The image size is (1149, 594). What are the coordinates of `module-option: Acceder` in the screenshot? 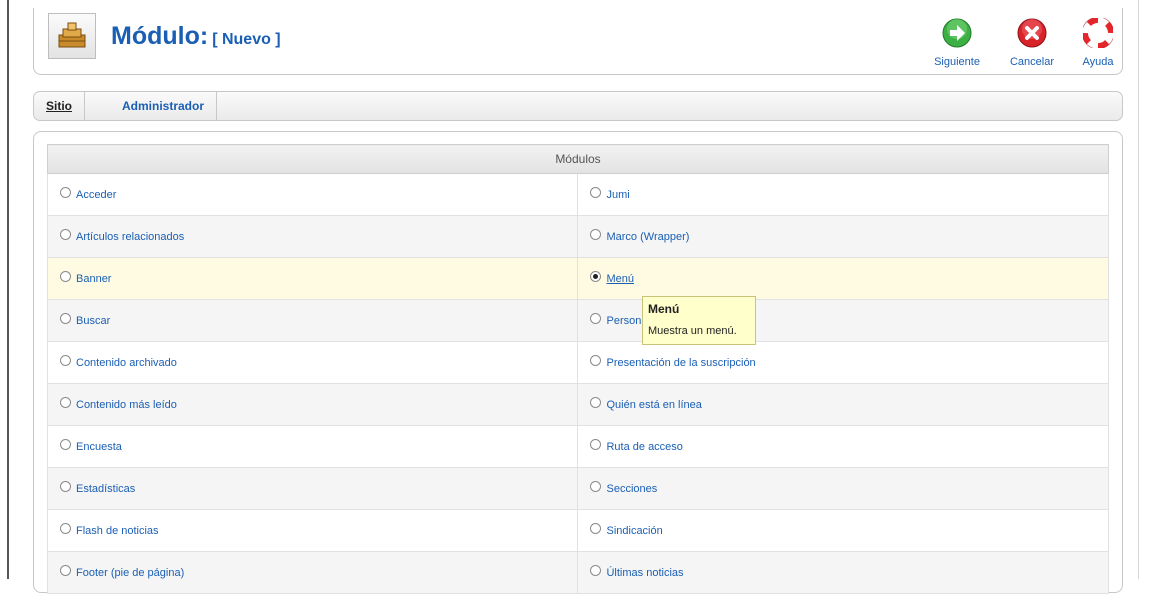 It's located at (312, 194).